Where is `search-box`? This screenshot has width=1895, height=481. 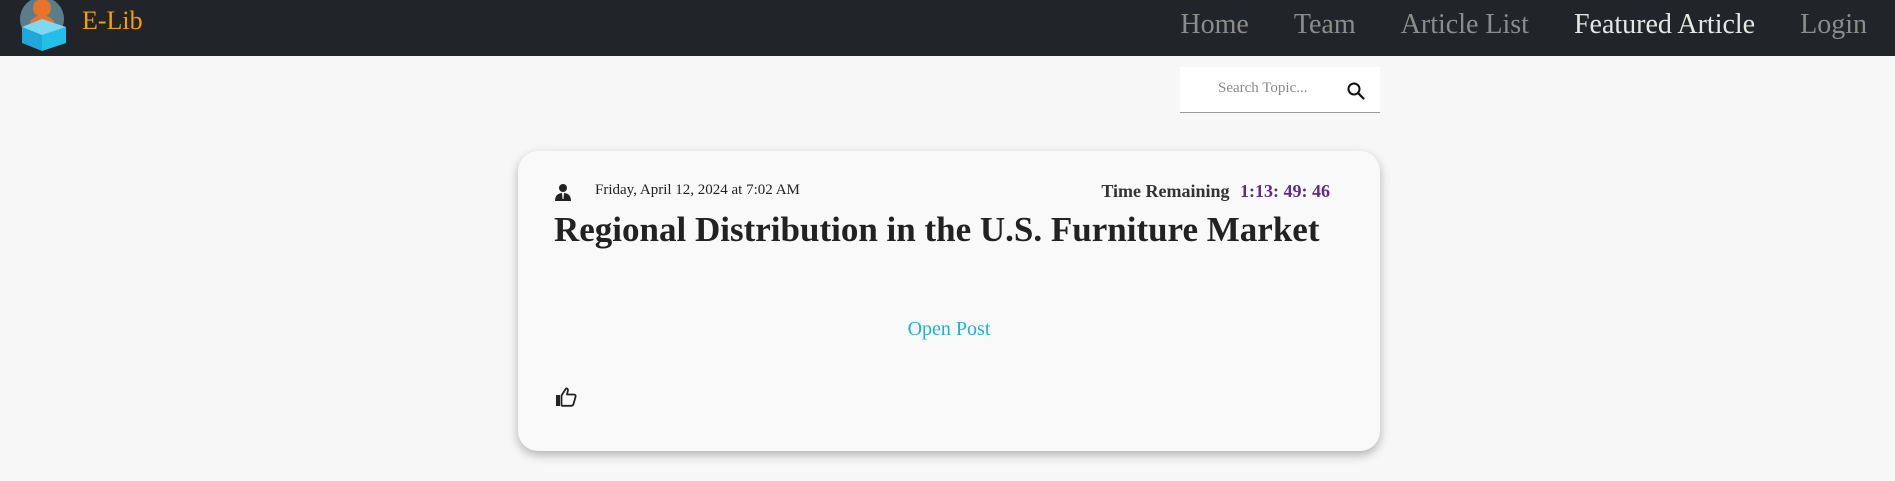 search-box is located at coordinates (1280, 90).